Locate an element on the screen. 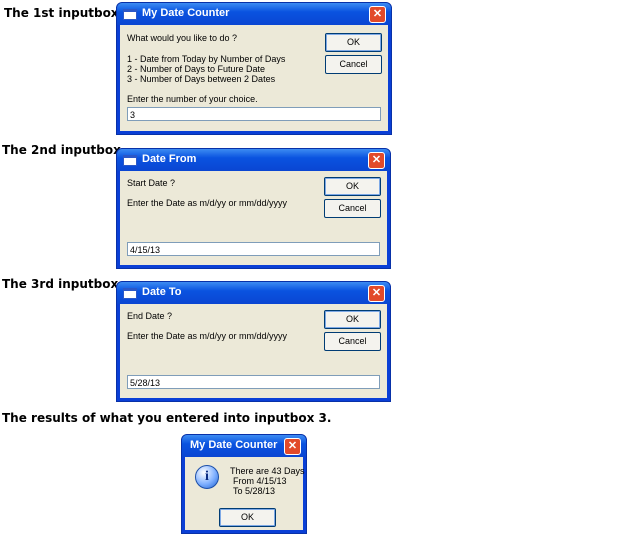 This screenshot has height=555, width=620. title-bar: Date From ✕ is located at coordinates (253, 160).